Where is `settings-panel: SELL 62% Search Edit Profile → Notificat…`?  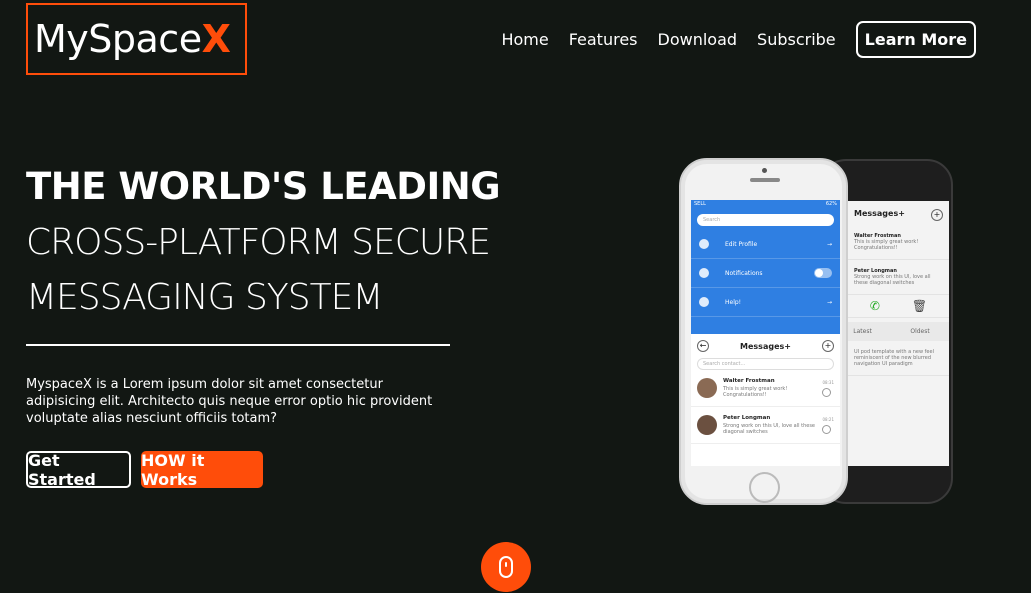 settings-panel: SELL 62% Search Edit Profile → Notificat… is located at coordinates (765, 267).